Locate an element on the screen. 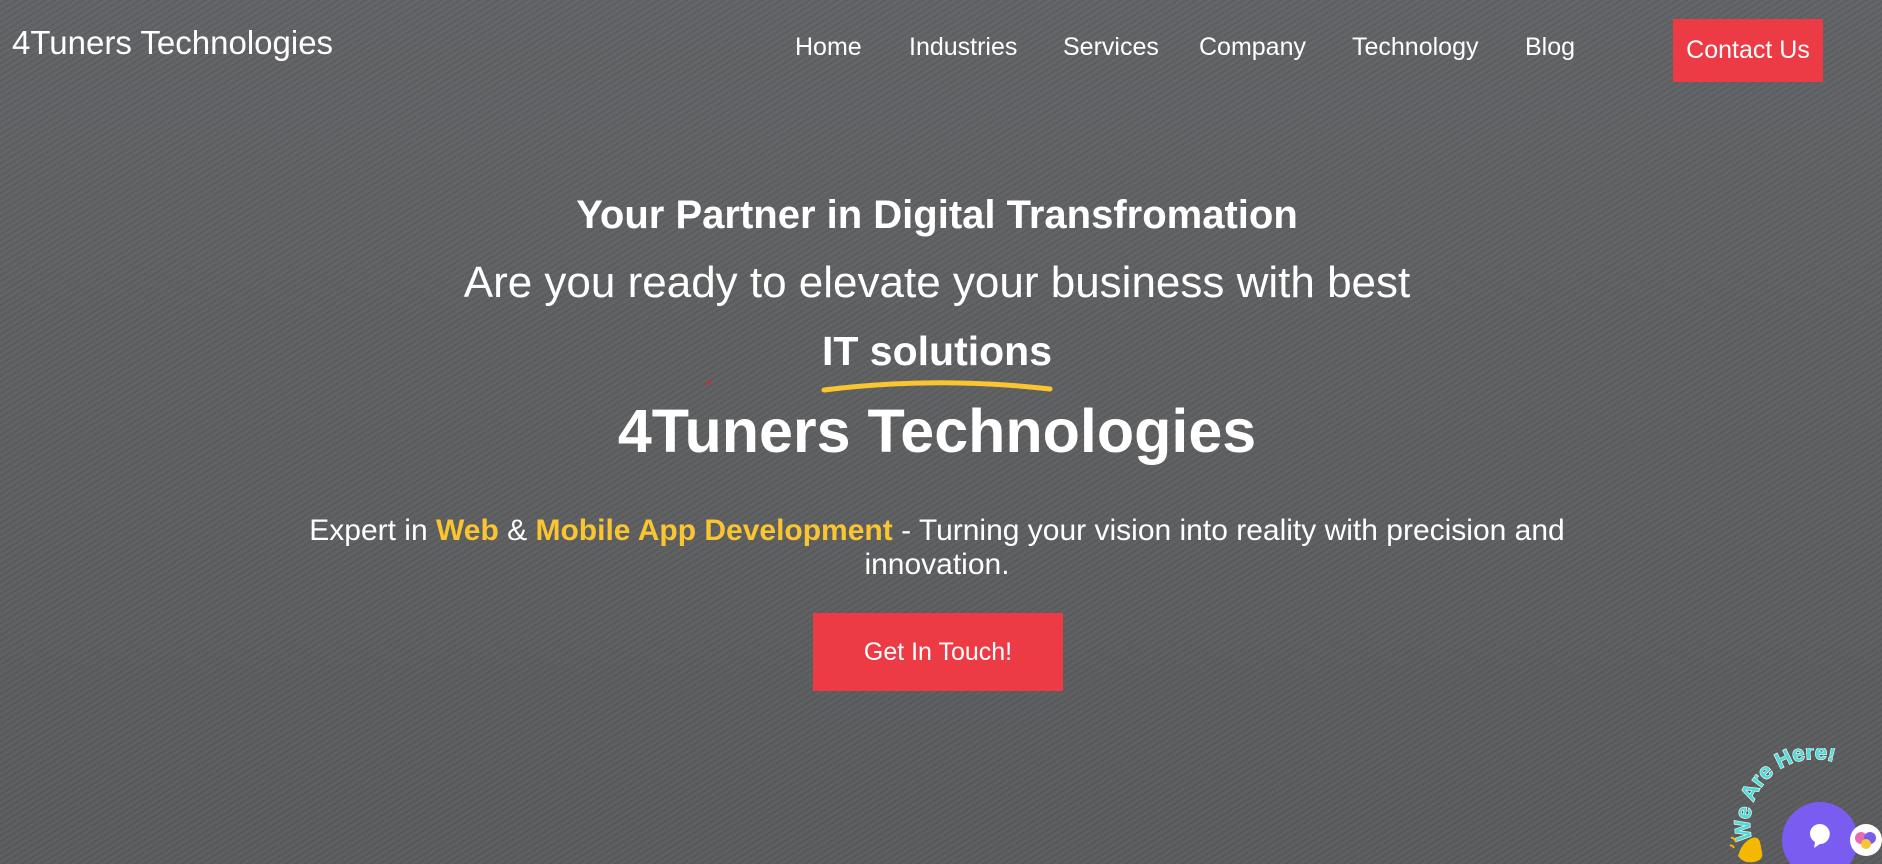 The image size is (1882, 864). chat-widget: We Are Here! is located at coordinates (1805, 806).